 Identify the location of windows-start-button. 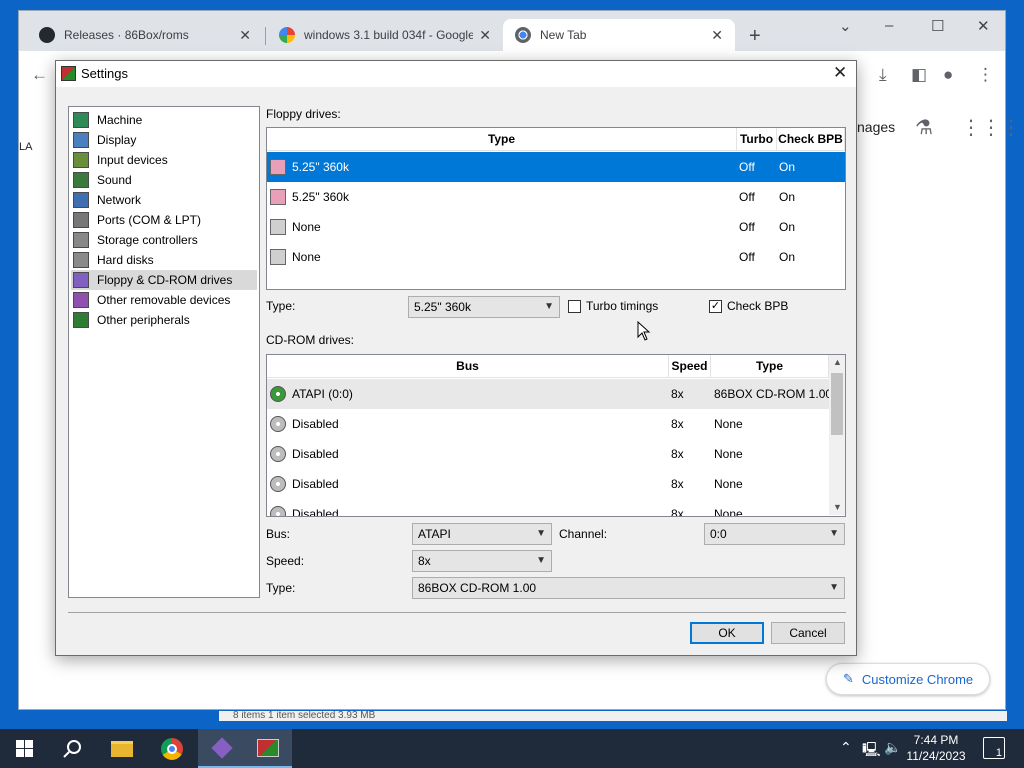
(24, 748).